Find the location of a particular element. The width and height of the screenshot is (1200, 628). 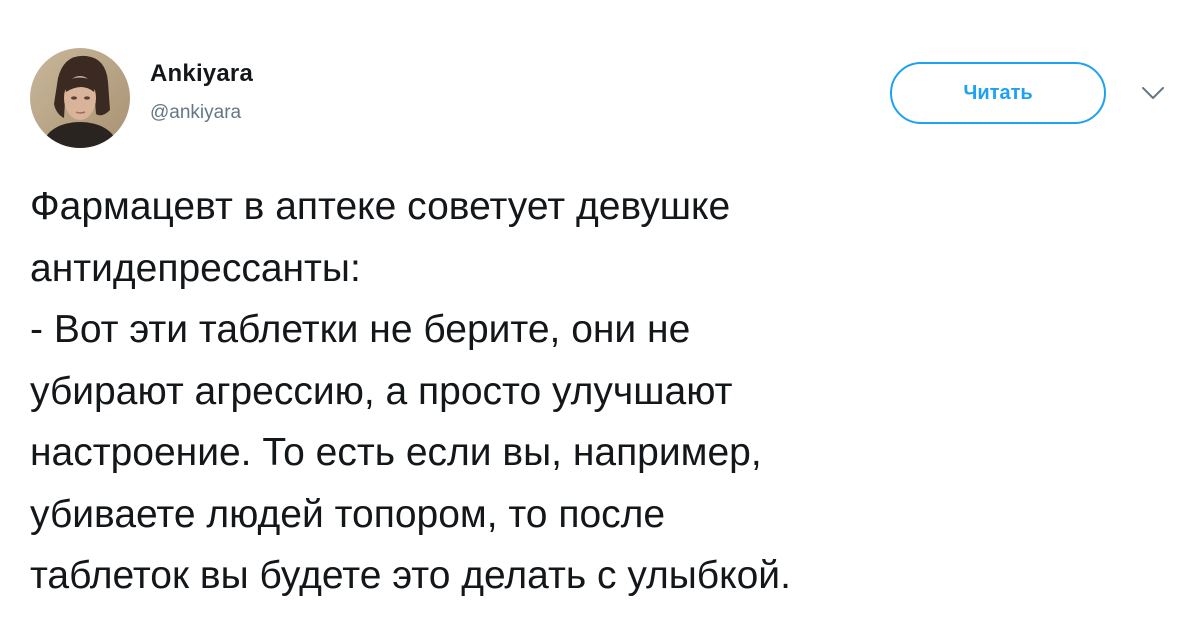

avatar is located at coordinates (80, 98).